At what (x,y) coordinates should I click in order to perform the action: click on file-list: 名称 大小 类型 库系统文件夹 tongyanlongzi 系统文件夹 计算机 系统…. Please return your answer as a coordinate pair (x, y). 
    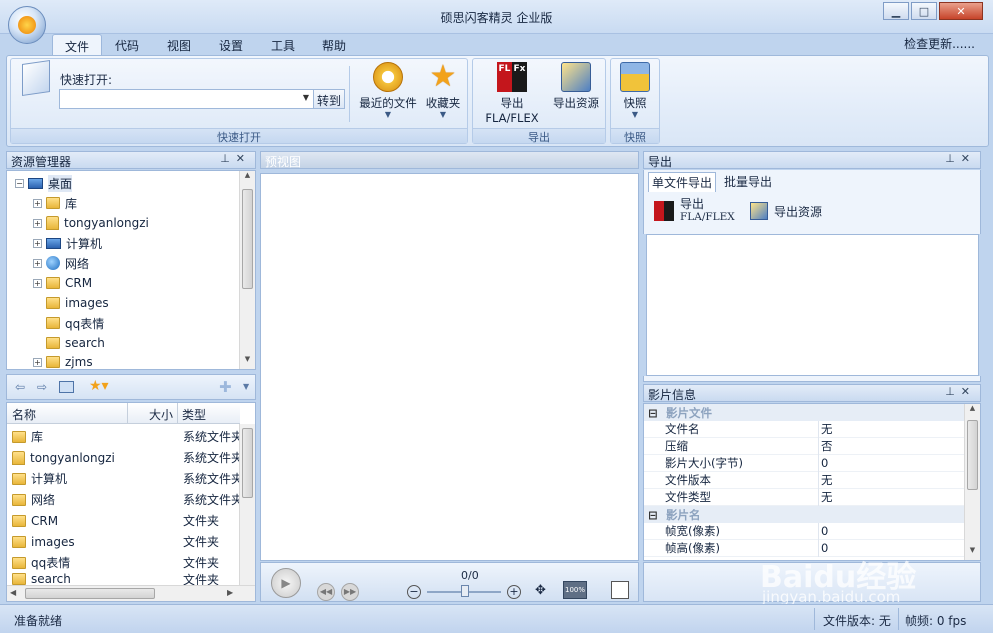
    Looking at the image, I should click on (131, 502).